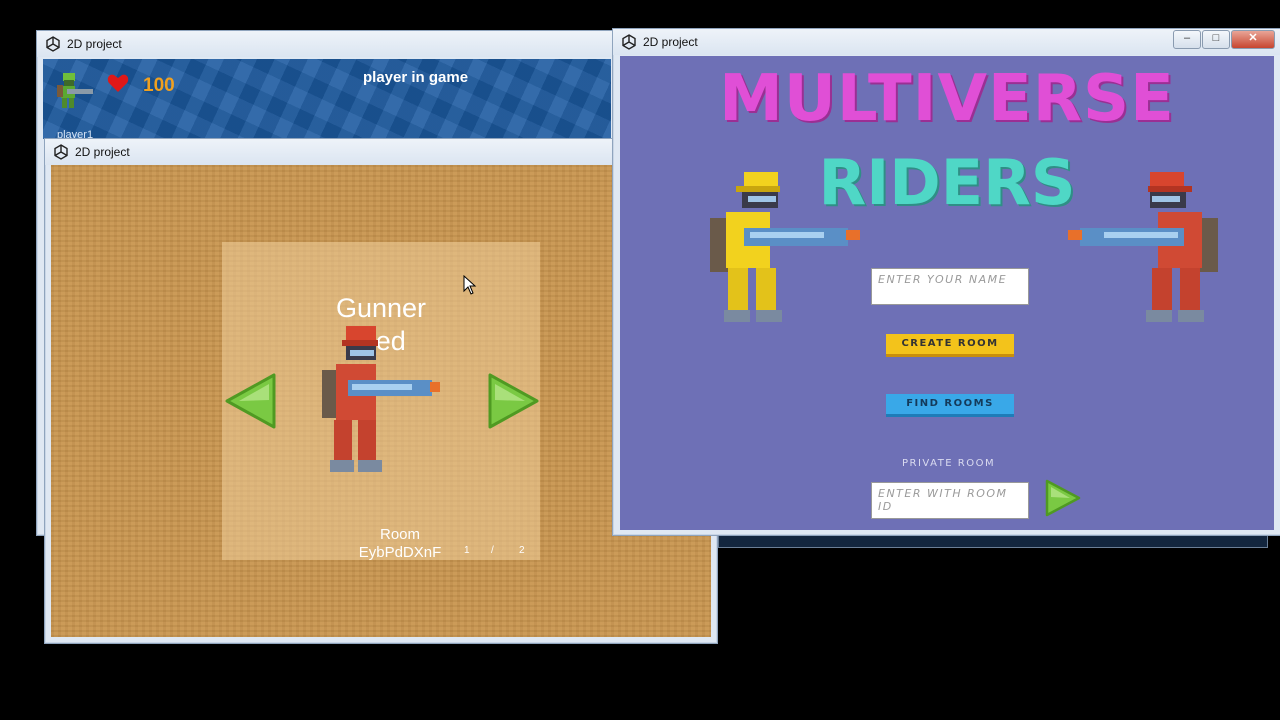 The width and height of the screenshot is (1280, 720). I want to click on room-id: EybPdDXnF, so click(400, 552).